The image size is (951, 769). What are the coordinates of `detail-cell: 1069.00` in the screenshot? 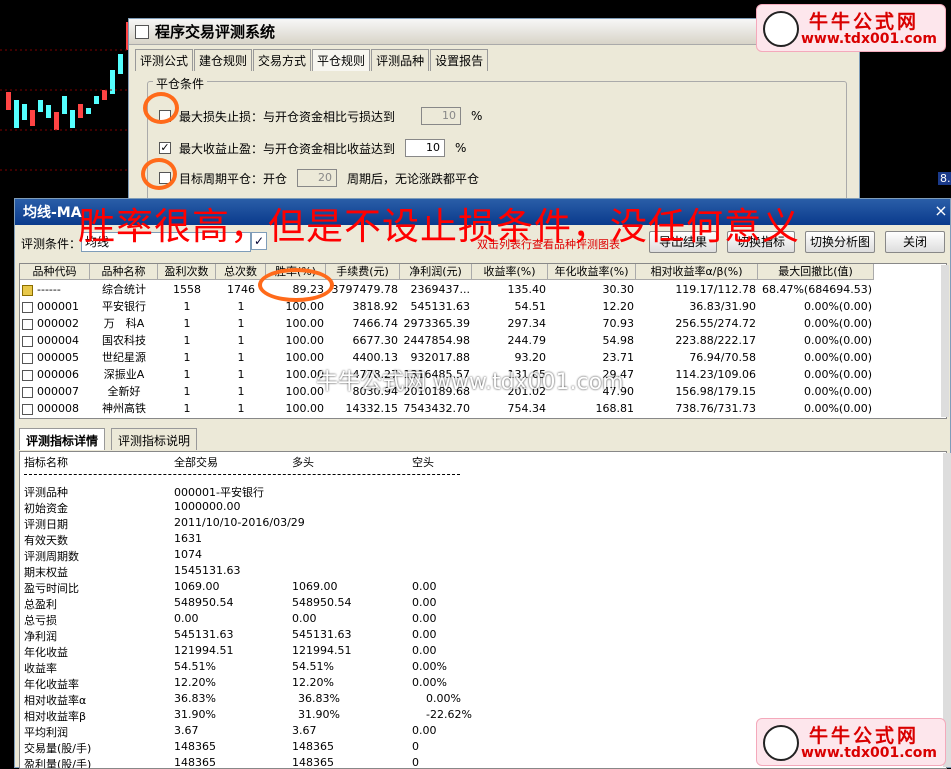 It's located at (315, 586).